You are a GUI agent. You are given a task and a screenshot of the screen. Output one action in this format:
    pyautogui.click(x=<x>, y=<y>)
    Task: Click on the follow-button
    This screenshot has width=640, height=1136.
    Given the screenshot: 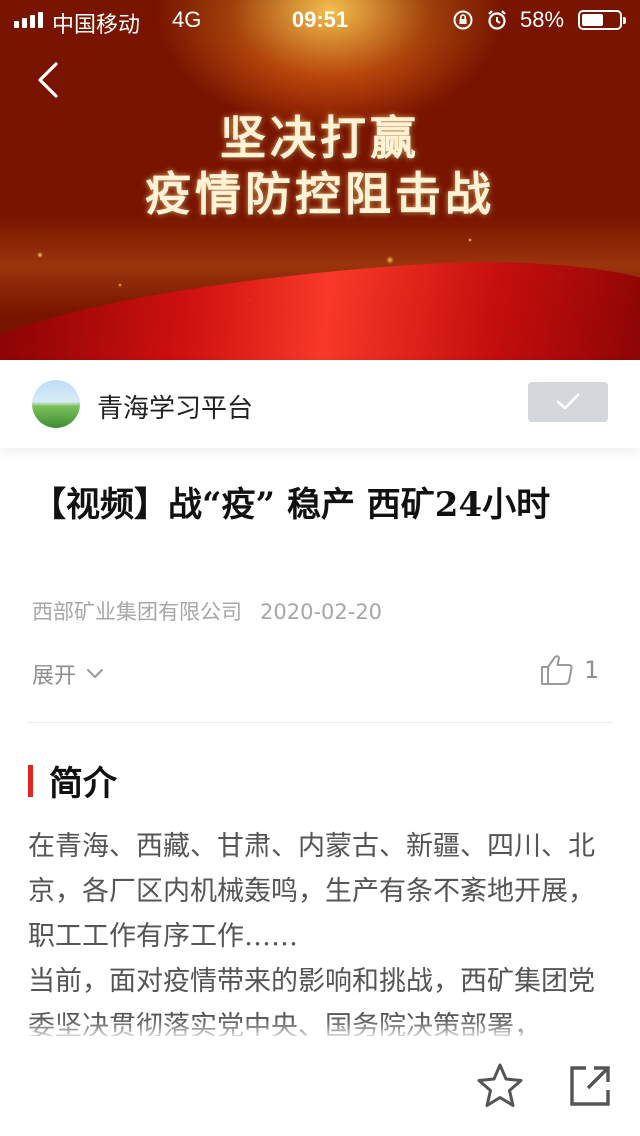 What is the action you would take?
    pyautogui.click(x=568, y=402)
    